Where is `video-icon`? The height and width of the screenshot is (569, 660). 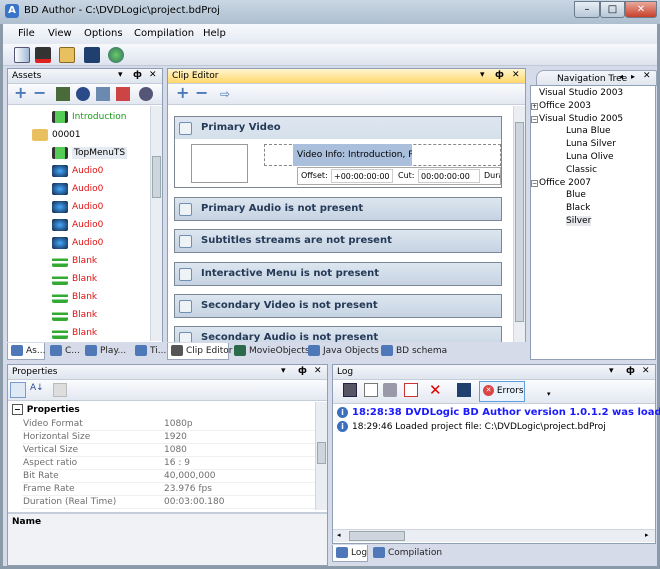
video-icon is located at coordinates (63, 94).